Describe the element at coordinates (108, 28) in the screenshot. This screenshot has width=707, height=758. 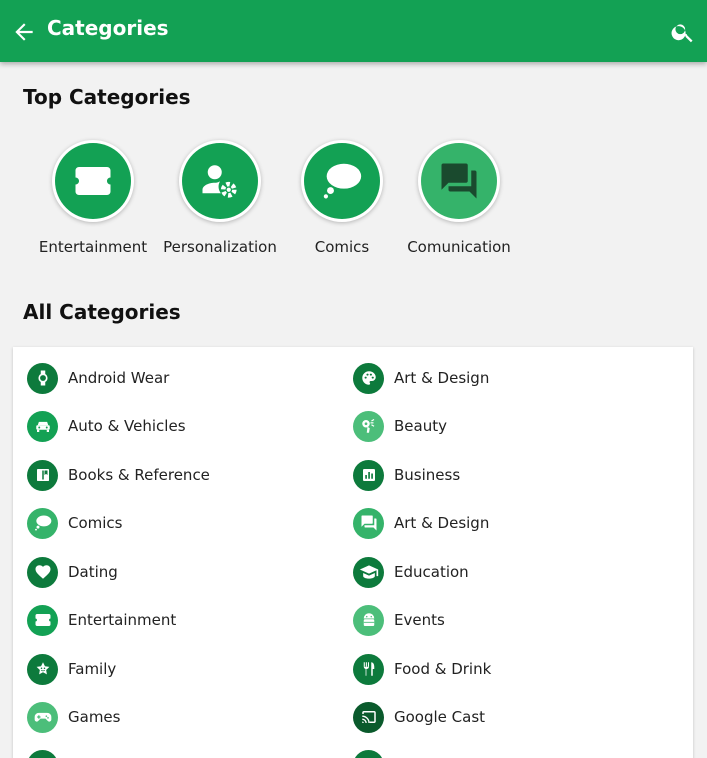
I see `page-title: Categories` at that location.